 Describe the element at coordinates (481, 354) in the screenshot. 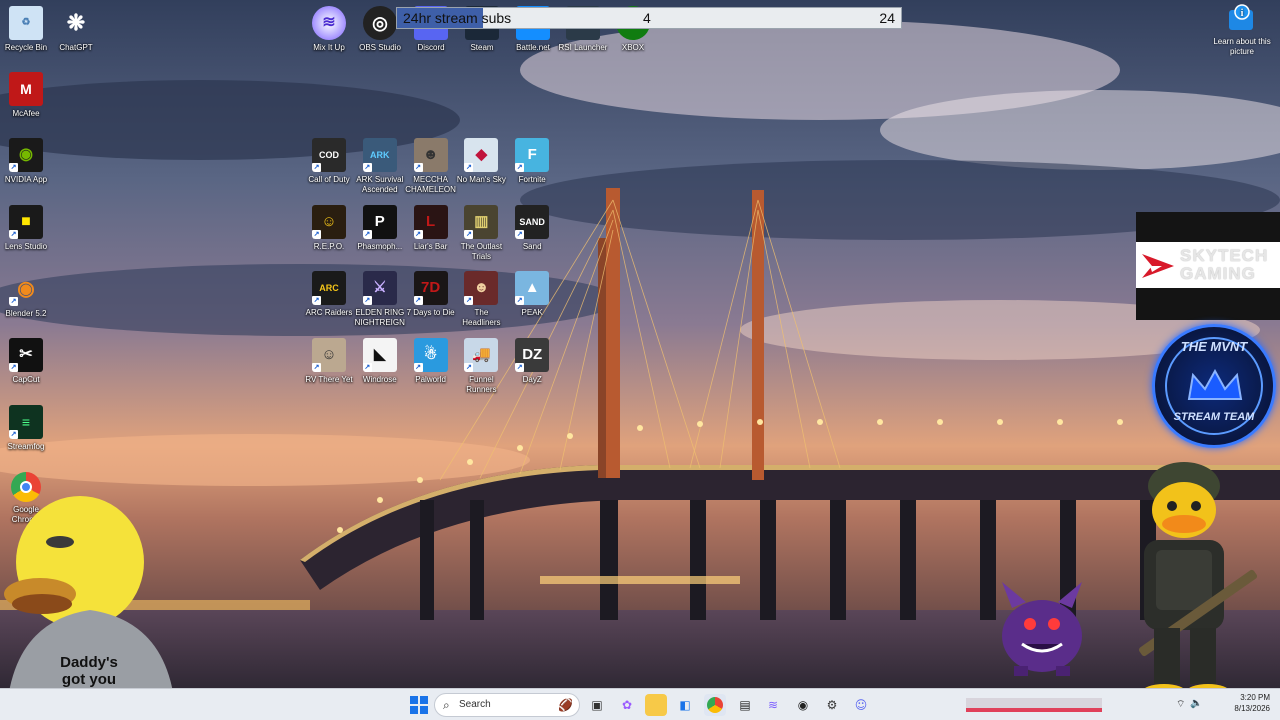

I see `funnel-runners-icon: 🚚 ↗` at that location.